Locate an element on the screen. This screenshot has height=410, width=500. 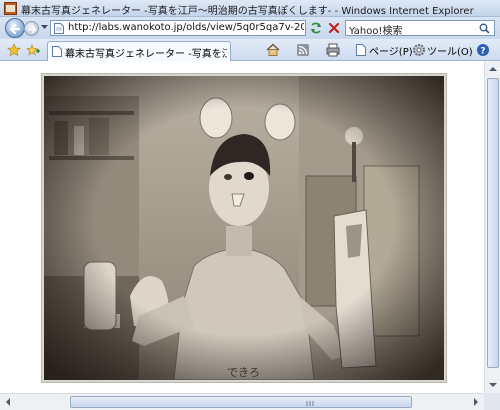
scroll-up-arrow-icon is located at coordinates (492, 69).